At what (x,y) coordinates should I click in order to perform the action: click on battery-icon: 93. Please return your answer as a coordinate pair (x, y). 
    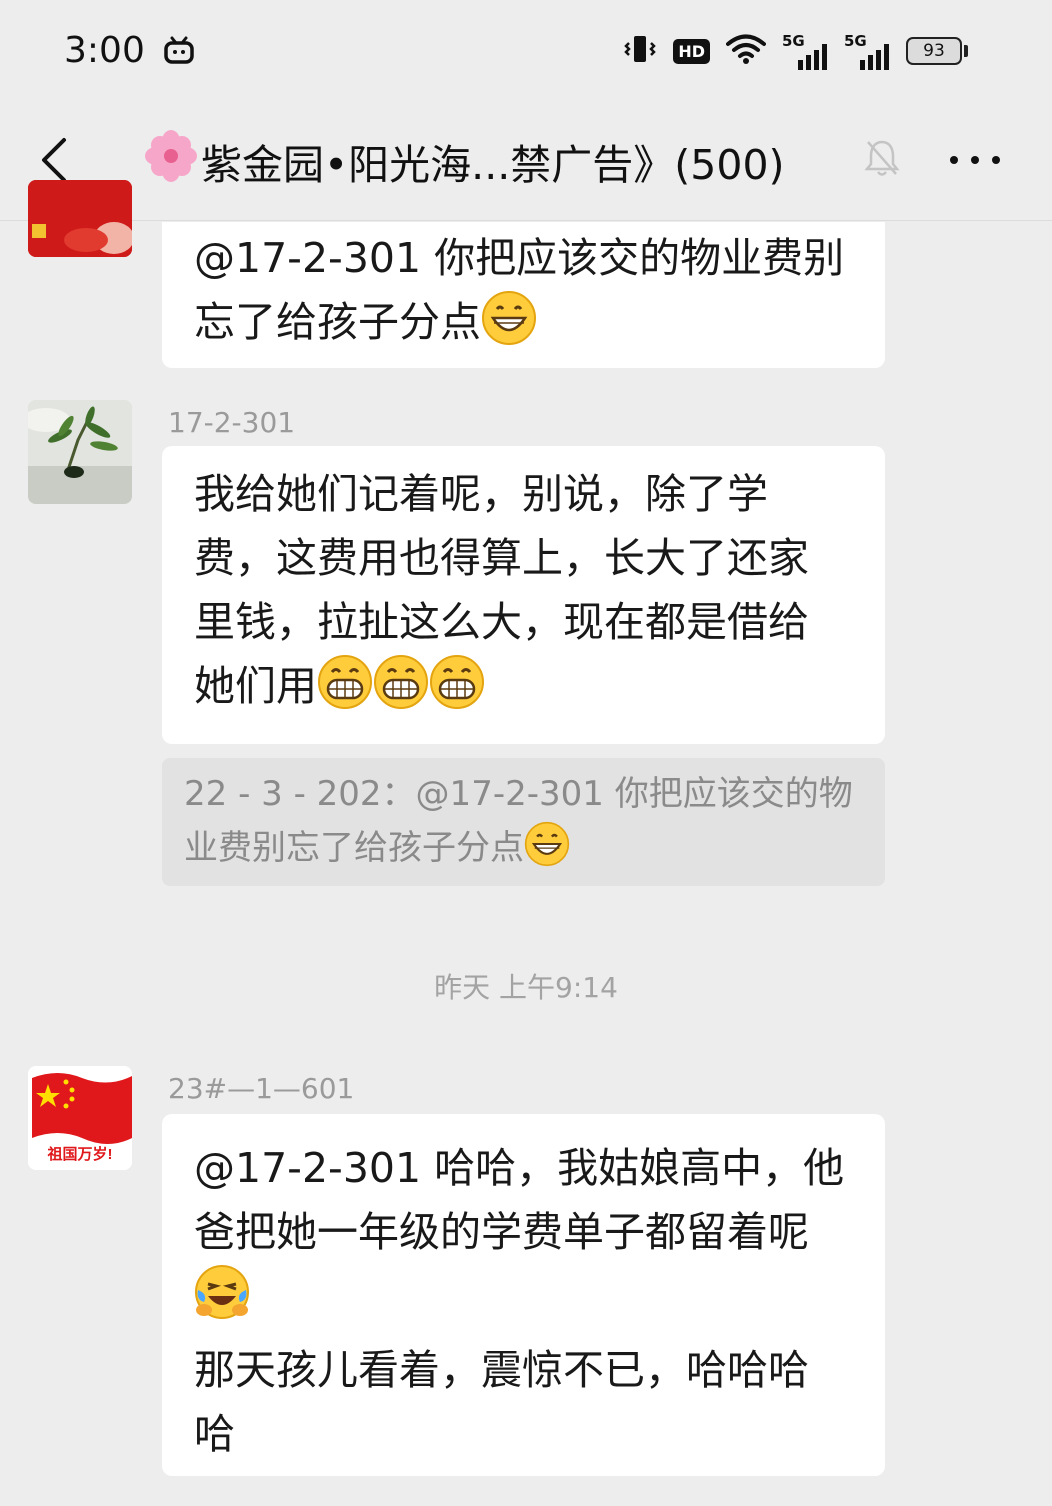
    Looking at the image, I should click on (937, 51).